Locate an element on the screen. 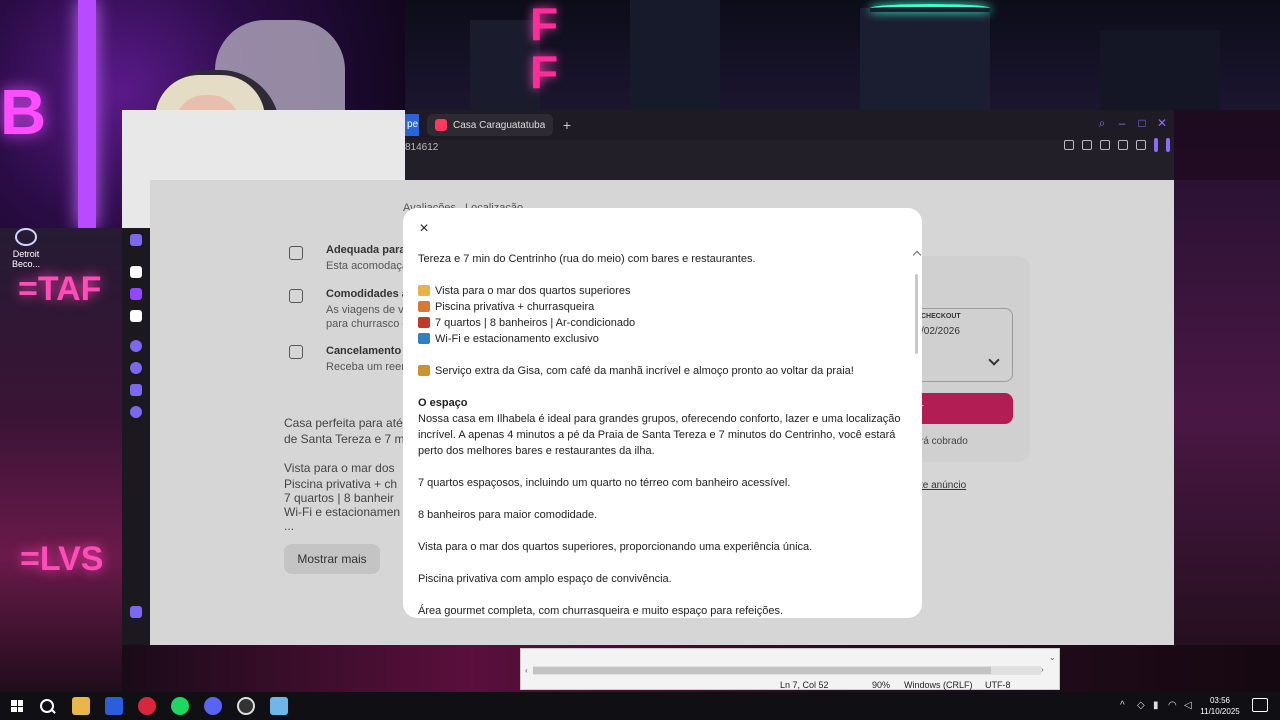  line-text: Vista para o mar dos quartos superiores is located at coordinates (533, 291).